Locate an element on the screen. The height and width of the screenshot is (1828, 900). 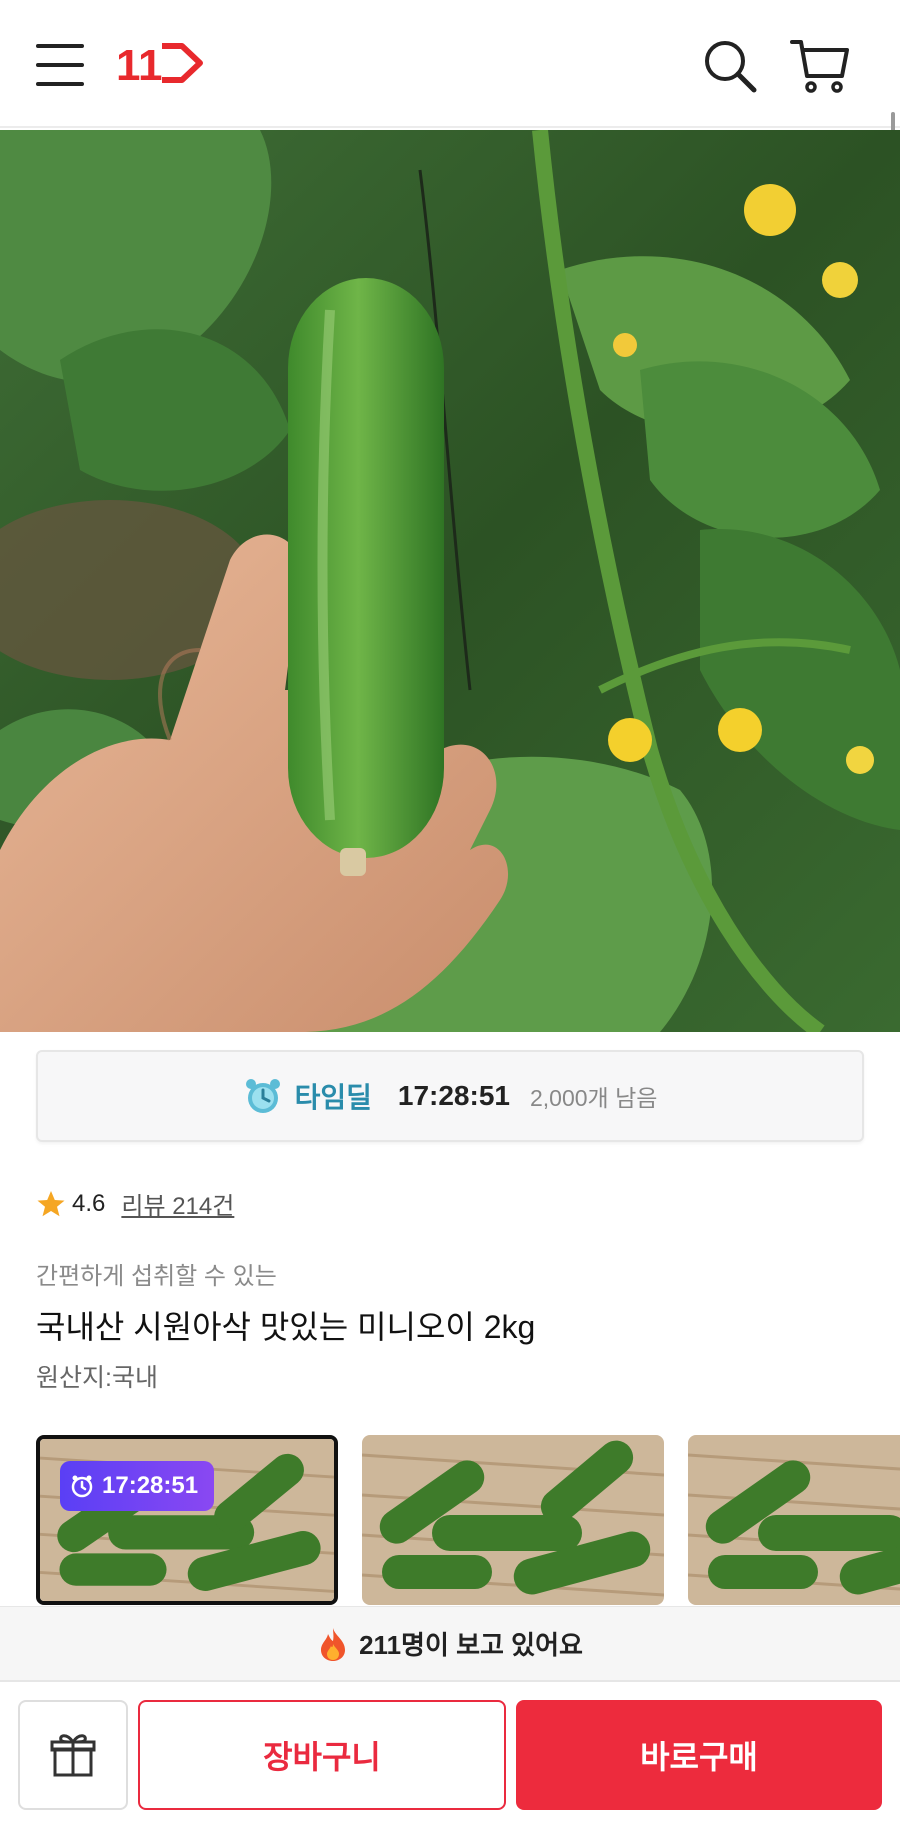
star-icon is located at coordinates (51, 1203).